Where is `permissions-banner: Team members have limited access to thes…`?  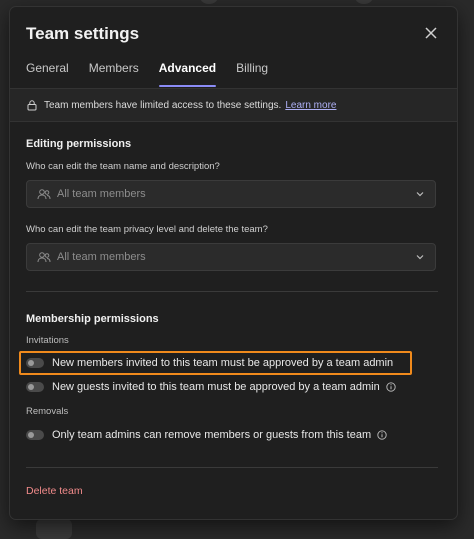 permissions-banner: Team members have limited access to thes… is located at coordinates (233, 105).